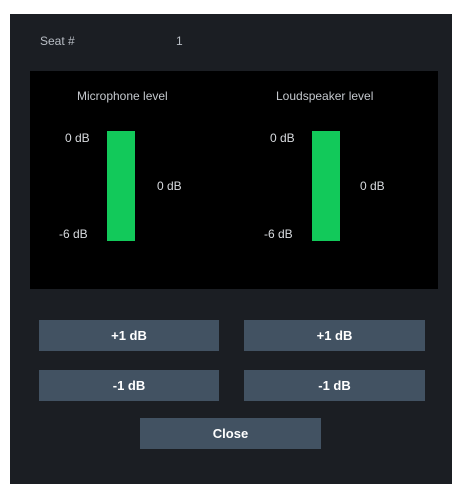 Image resolution: width=452 pixels, height=484 pixels. I want to click on loudspeaker-level-meter, so click(326, 186).